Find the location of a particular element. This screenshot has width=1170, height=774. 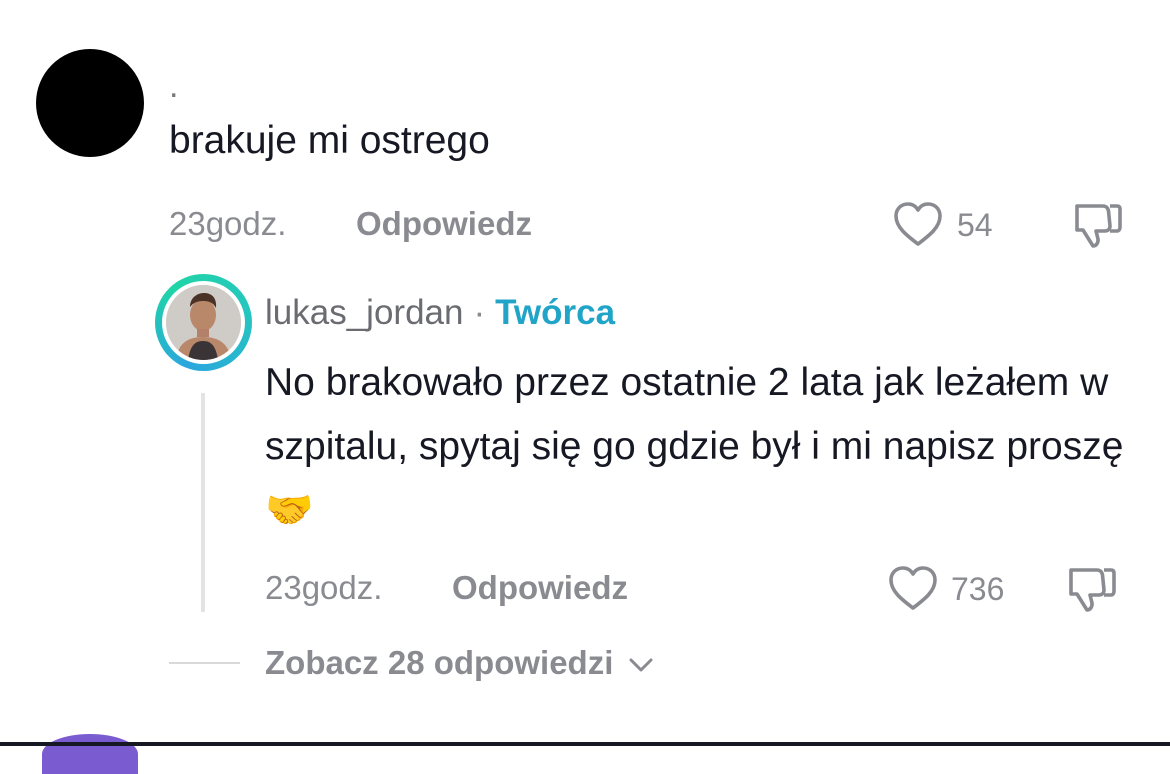

reply-thread-line is located at coordinates (203, 502).